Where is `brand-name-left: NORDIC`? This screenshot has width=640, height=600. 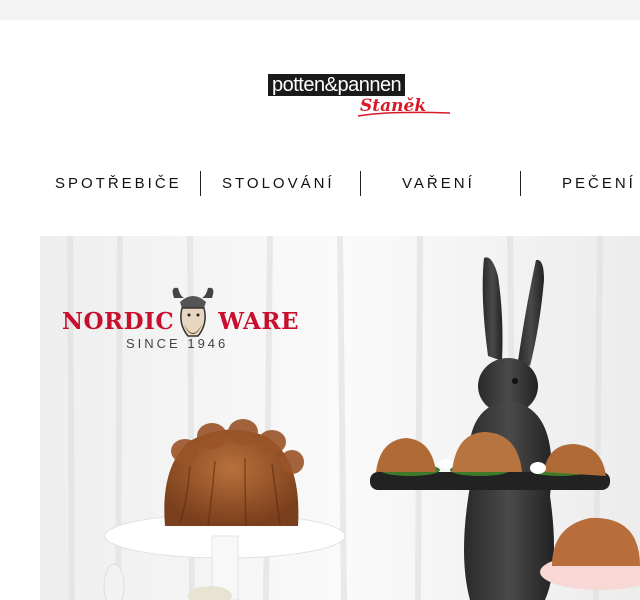 brand-name-left: NORDIC is located at coordinates (118, 321).